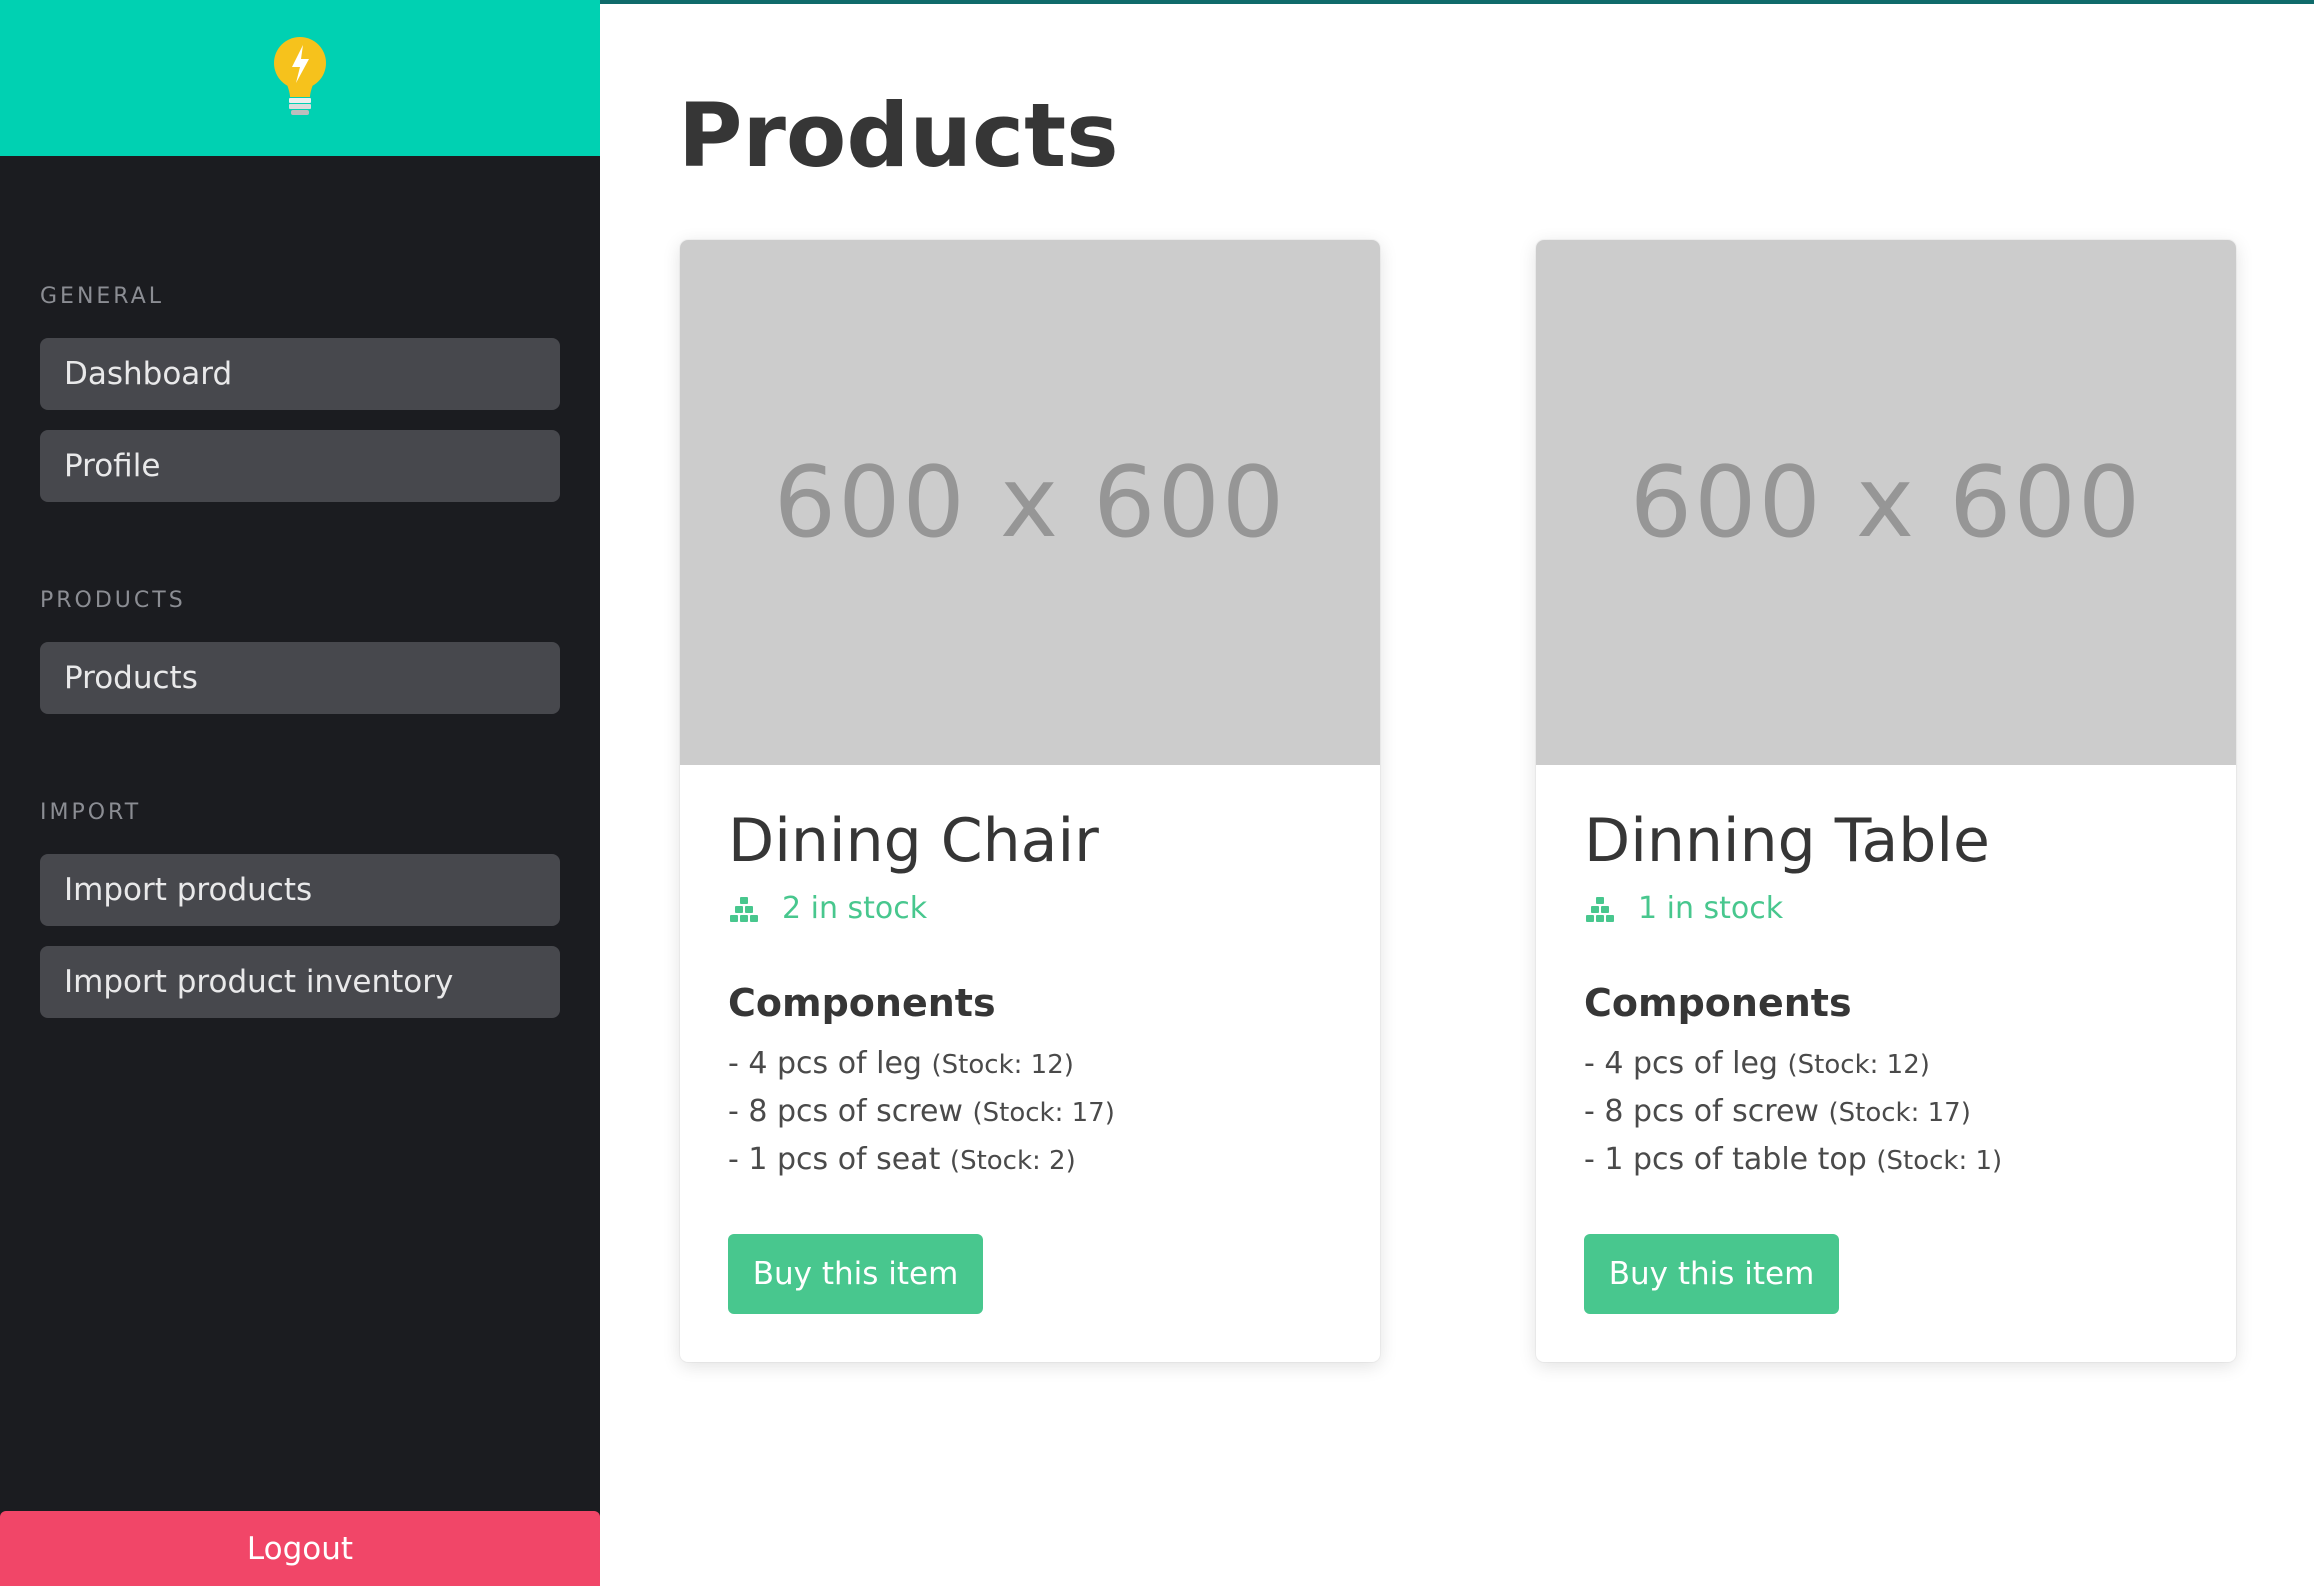 Image resolution: width=2314 pixels, height=1586 pixels. I want to click on product-name: Dinning Table, so click(1787, 841).